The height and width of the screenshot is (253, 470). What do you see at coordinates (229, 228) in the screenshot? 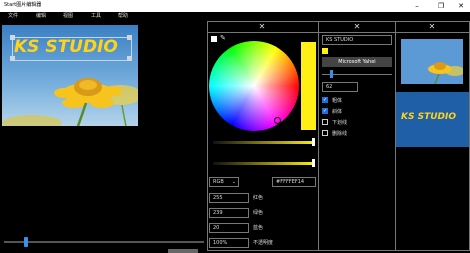
I see `blue-input: 20` at bounding box center [229, 228].